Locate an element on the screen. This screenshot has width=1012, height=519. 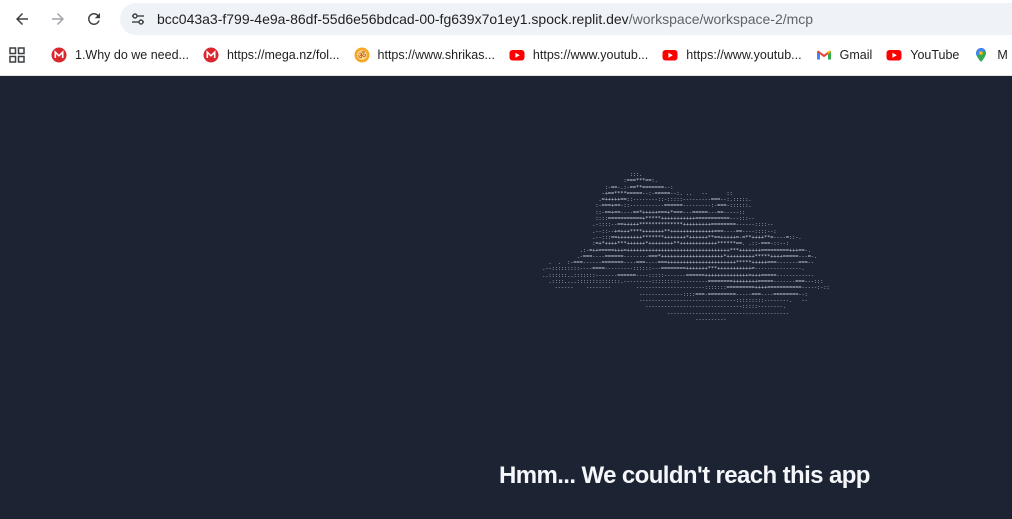
bookmark-item: YouTube is located at coordinates (923, 55).